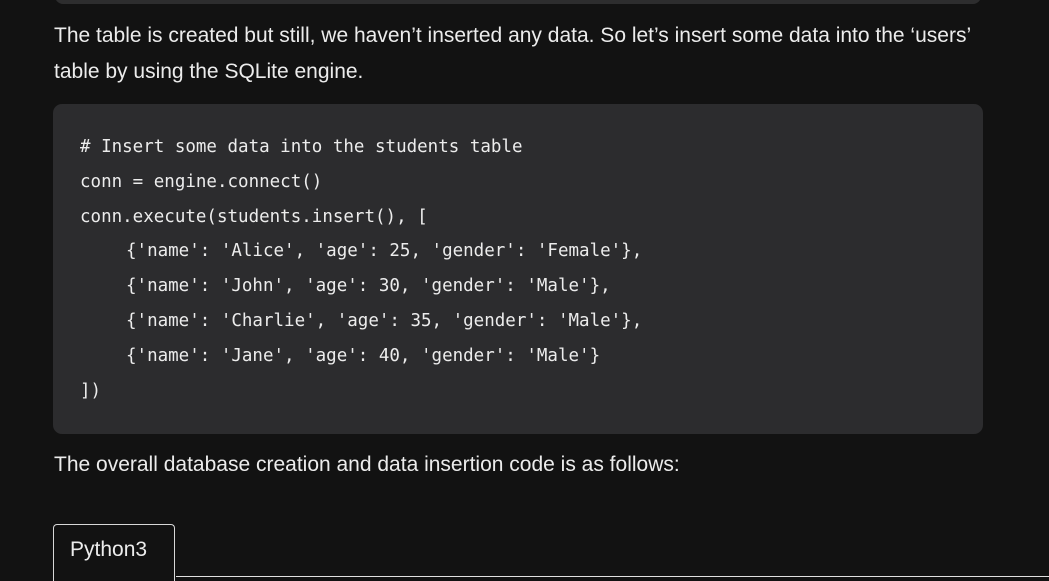  Describe the element at coordinates (518, 2) in the screenshot. I see `previous-code-block-edge` at that location.